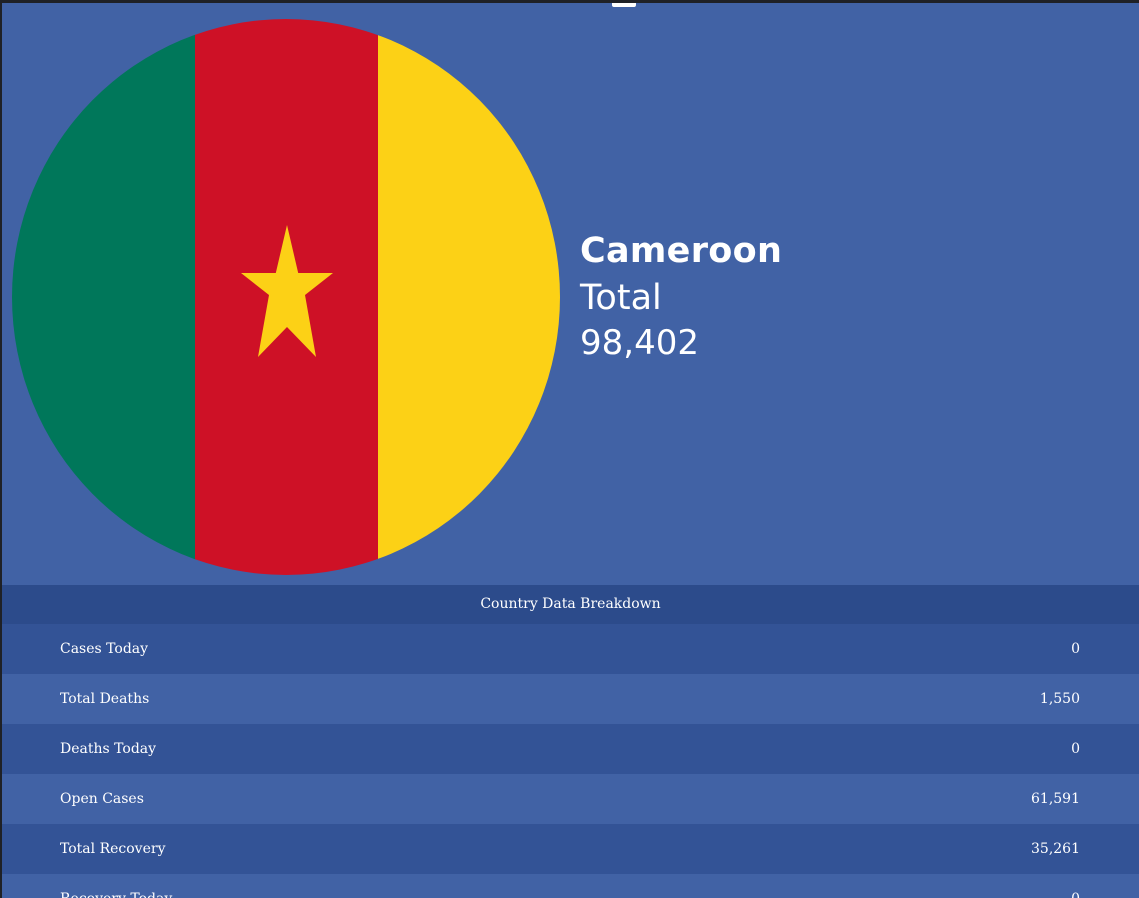  Describe the element at coordinates (1055, 849) in the screenshot. I see `row-value: 35,261` at that location.